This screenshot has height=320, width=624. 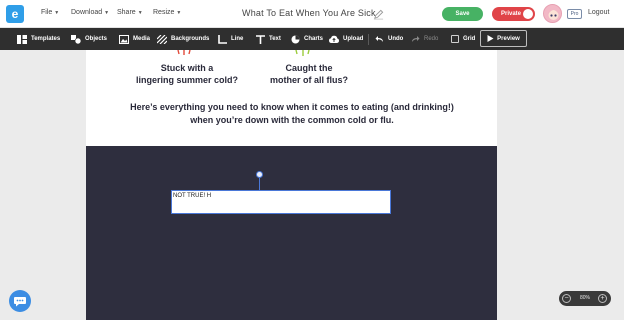 I want to click on menu-share-label: Share, so click(x=126, y=12).